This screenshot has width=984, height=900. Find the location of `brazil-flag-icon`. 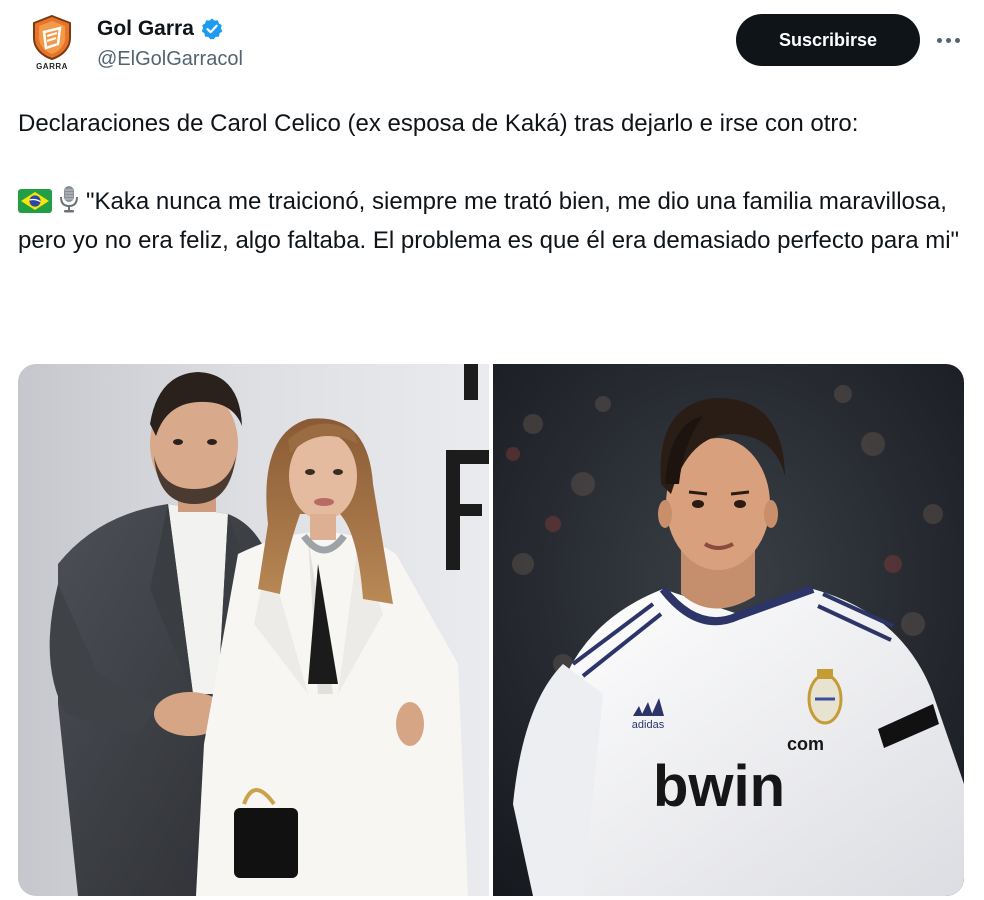

brazil-flag-icon is located at coordinates (35, 201).